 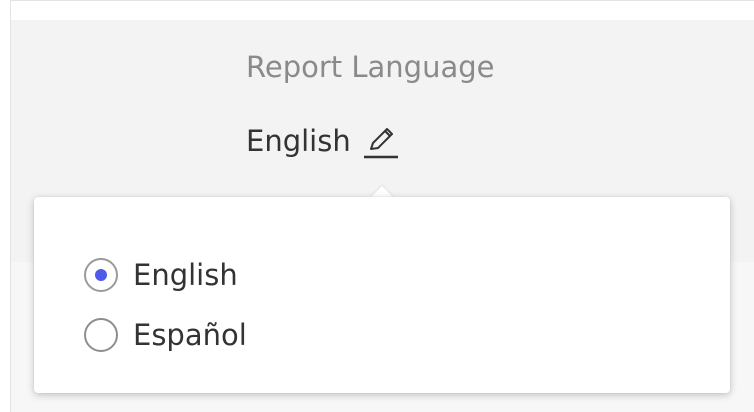 I want to click on language-option-english: English, so click(x=165, y=275).